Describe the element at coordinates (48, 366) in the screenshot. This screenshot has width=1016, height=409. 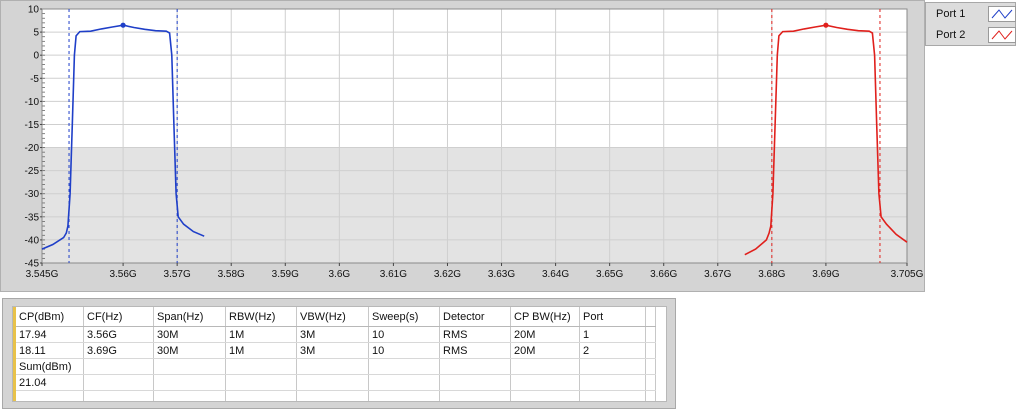
I see `table-cell: Sum(dBm)` at that location.